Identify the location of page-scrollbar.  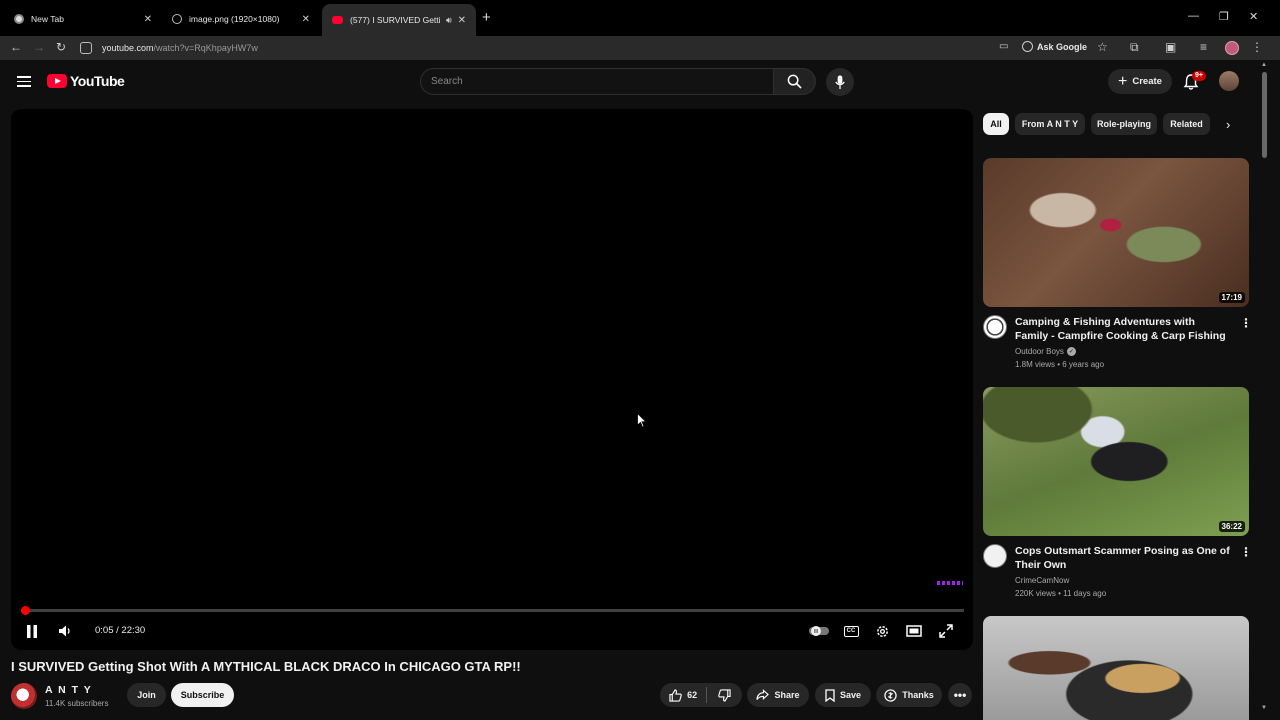
(1264, 115).